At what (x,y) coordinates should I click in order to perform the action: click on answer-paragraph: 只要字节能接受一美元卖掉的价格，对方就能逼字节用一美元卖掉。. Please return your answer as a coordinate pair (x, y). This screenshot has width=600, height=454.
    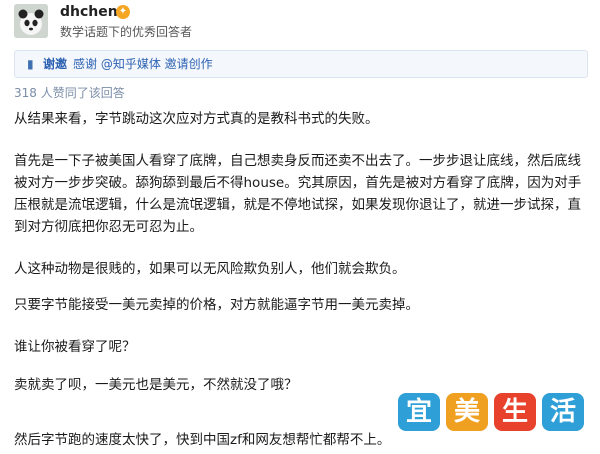
    Looking at the image, I should click on (216, 305).